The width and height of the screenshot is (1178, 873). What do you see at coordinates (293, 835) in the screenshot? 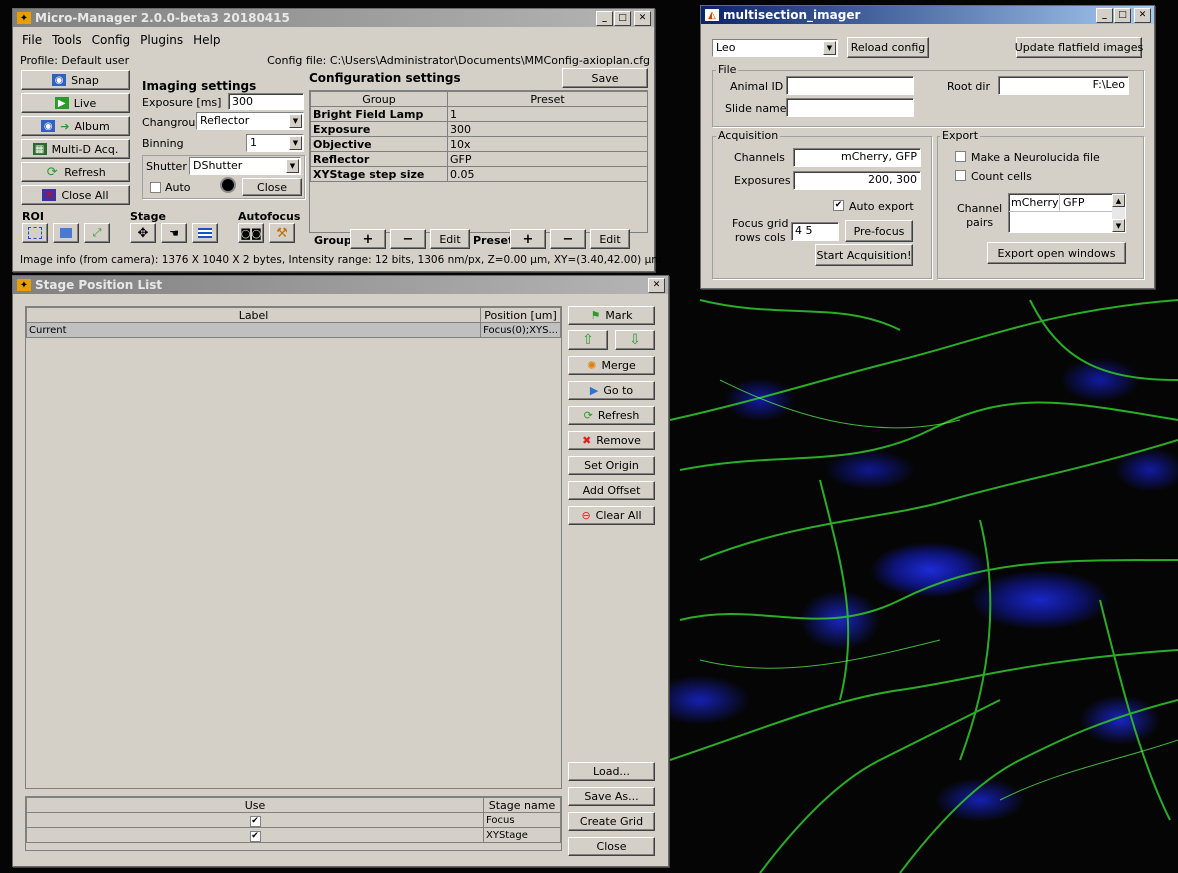
I see `table-row: ✔ XYStage` at bounding box center [293, 835].